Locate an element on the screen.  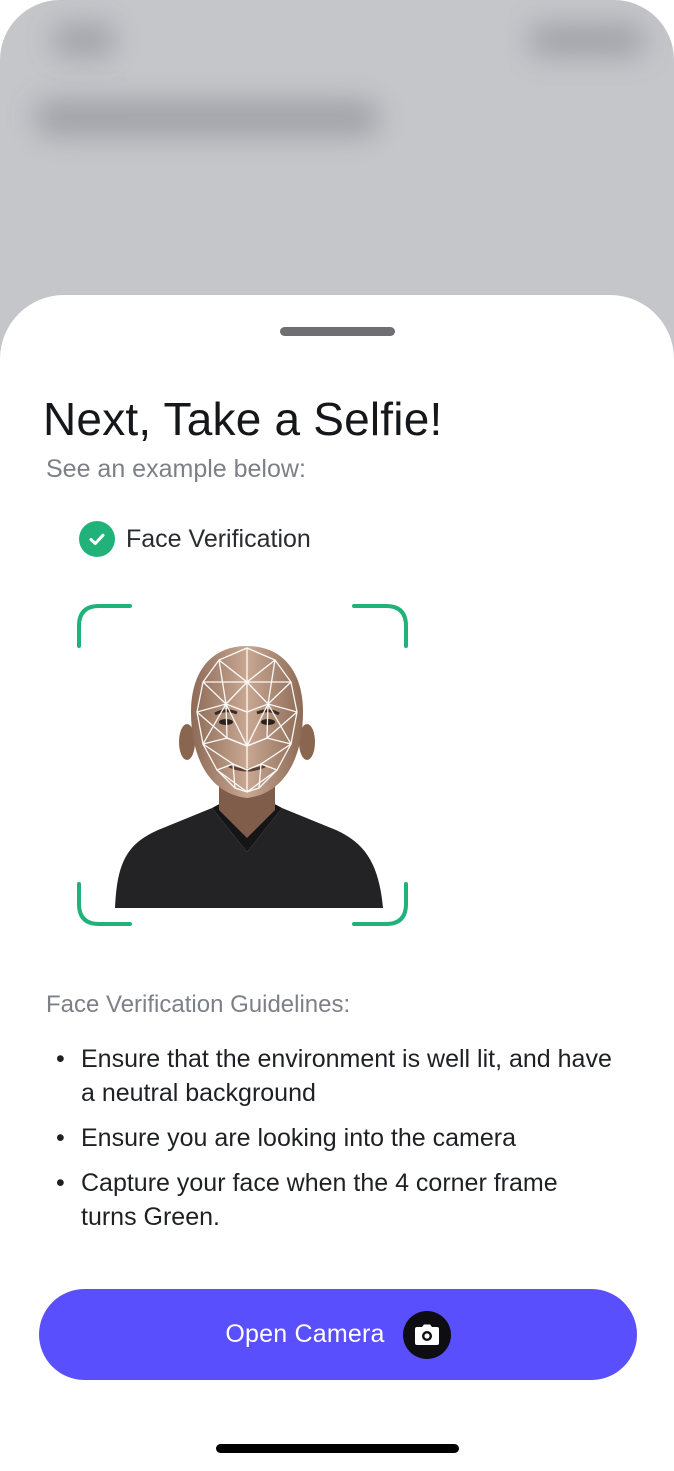
check-circle-icon is located at coordinates (97, 539).